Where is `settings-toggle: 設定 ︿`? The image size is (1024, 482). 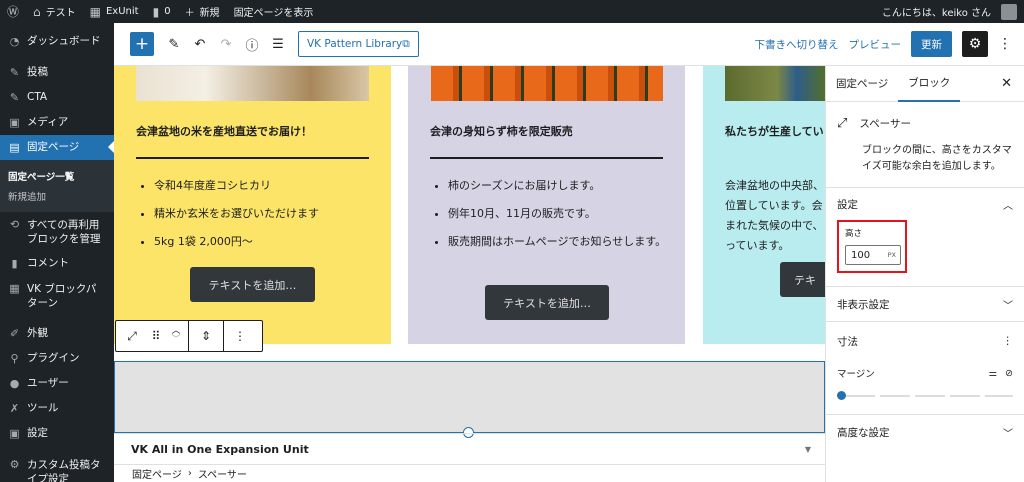 settings-toggle: 設定 ︿ is located at coordinates (925, 204).